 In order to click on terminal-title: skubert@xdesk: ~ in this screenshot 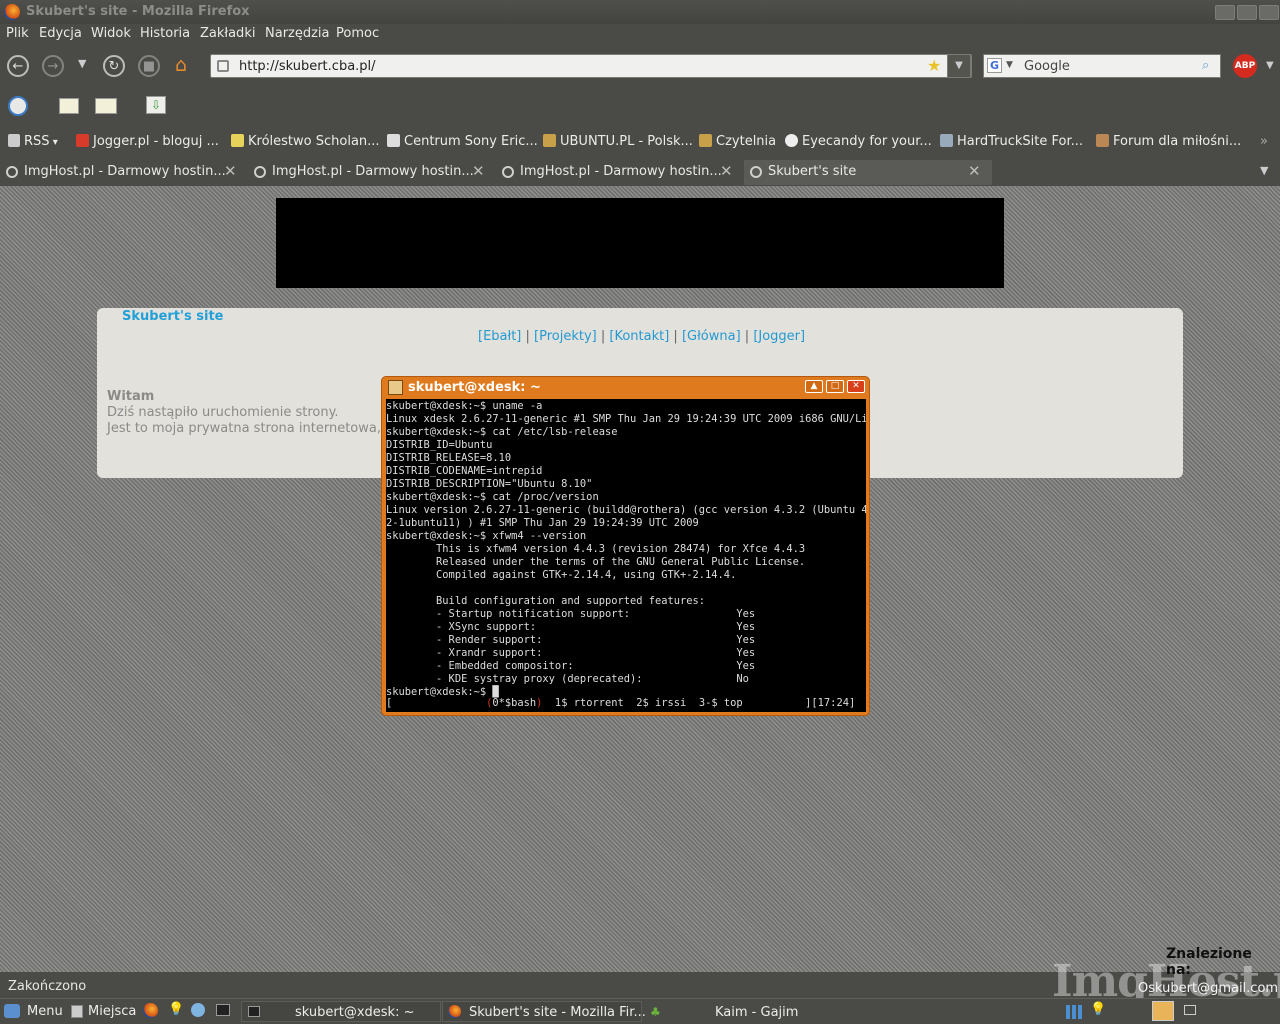, I will do `click(474, 387)`.